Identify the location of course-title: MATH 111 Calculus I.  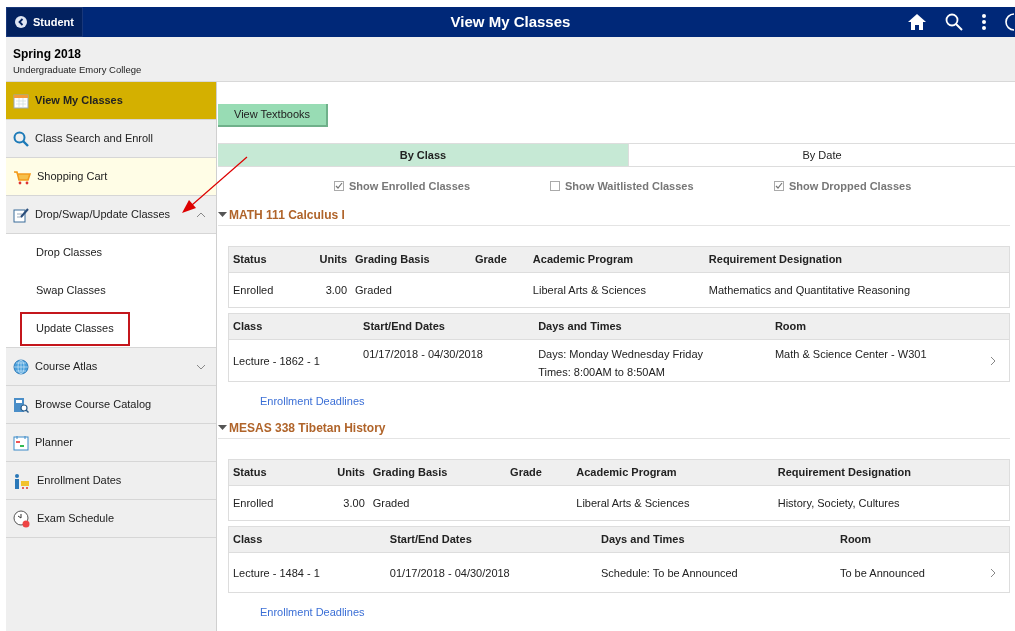
(287, 215).